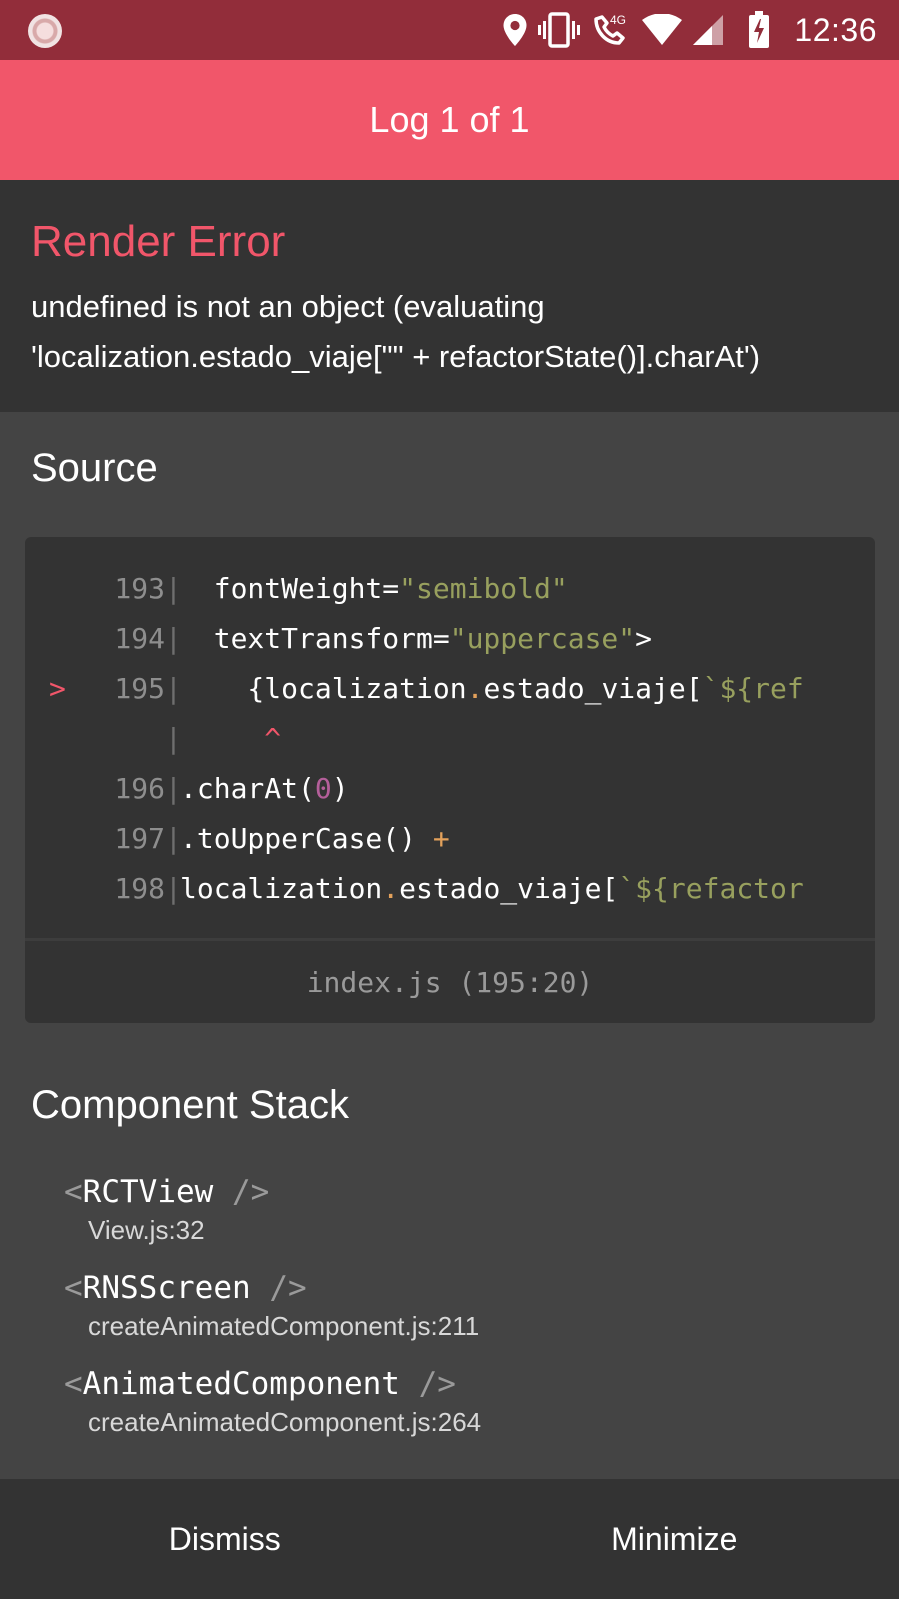  Describe the element at coordinates (515, 30) in the screenshot. I see `location-icon` at that location.